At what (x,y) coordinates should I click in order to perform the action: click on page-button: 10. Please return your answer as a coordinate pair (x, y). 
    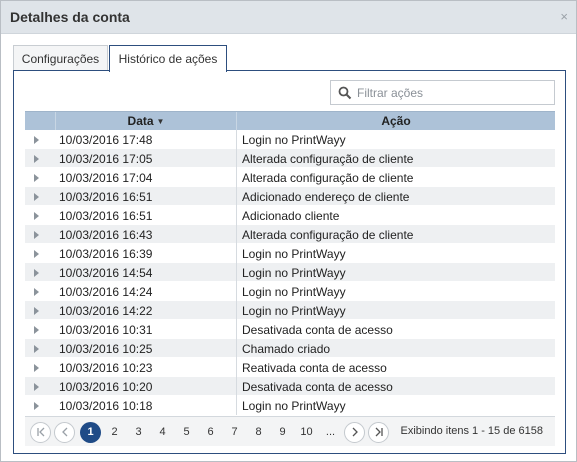
    Looking at the image, I should click on (306, 432).